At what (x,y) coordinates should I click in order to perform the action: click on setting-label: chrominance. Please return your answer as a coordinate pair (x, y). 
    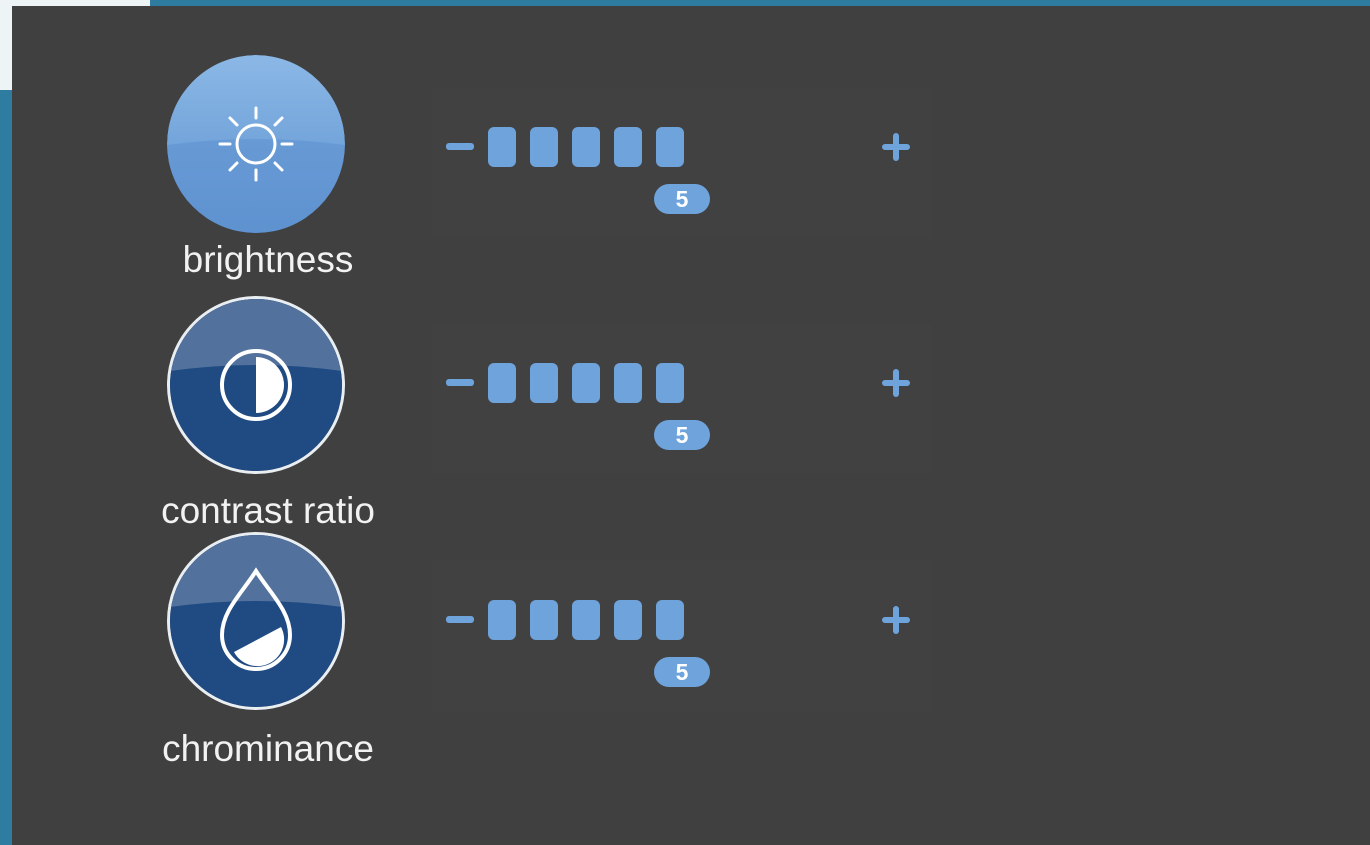
    Looking at the image, I should click on (268, 748).